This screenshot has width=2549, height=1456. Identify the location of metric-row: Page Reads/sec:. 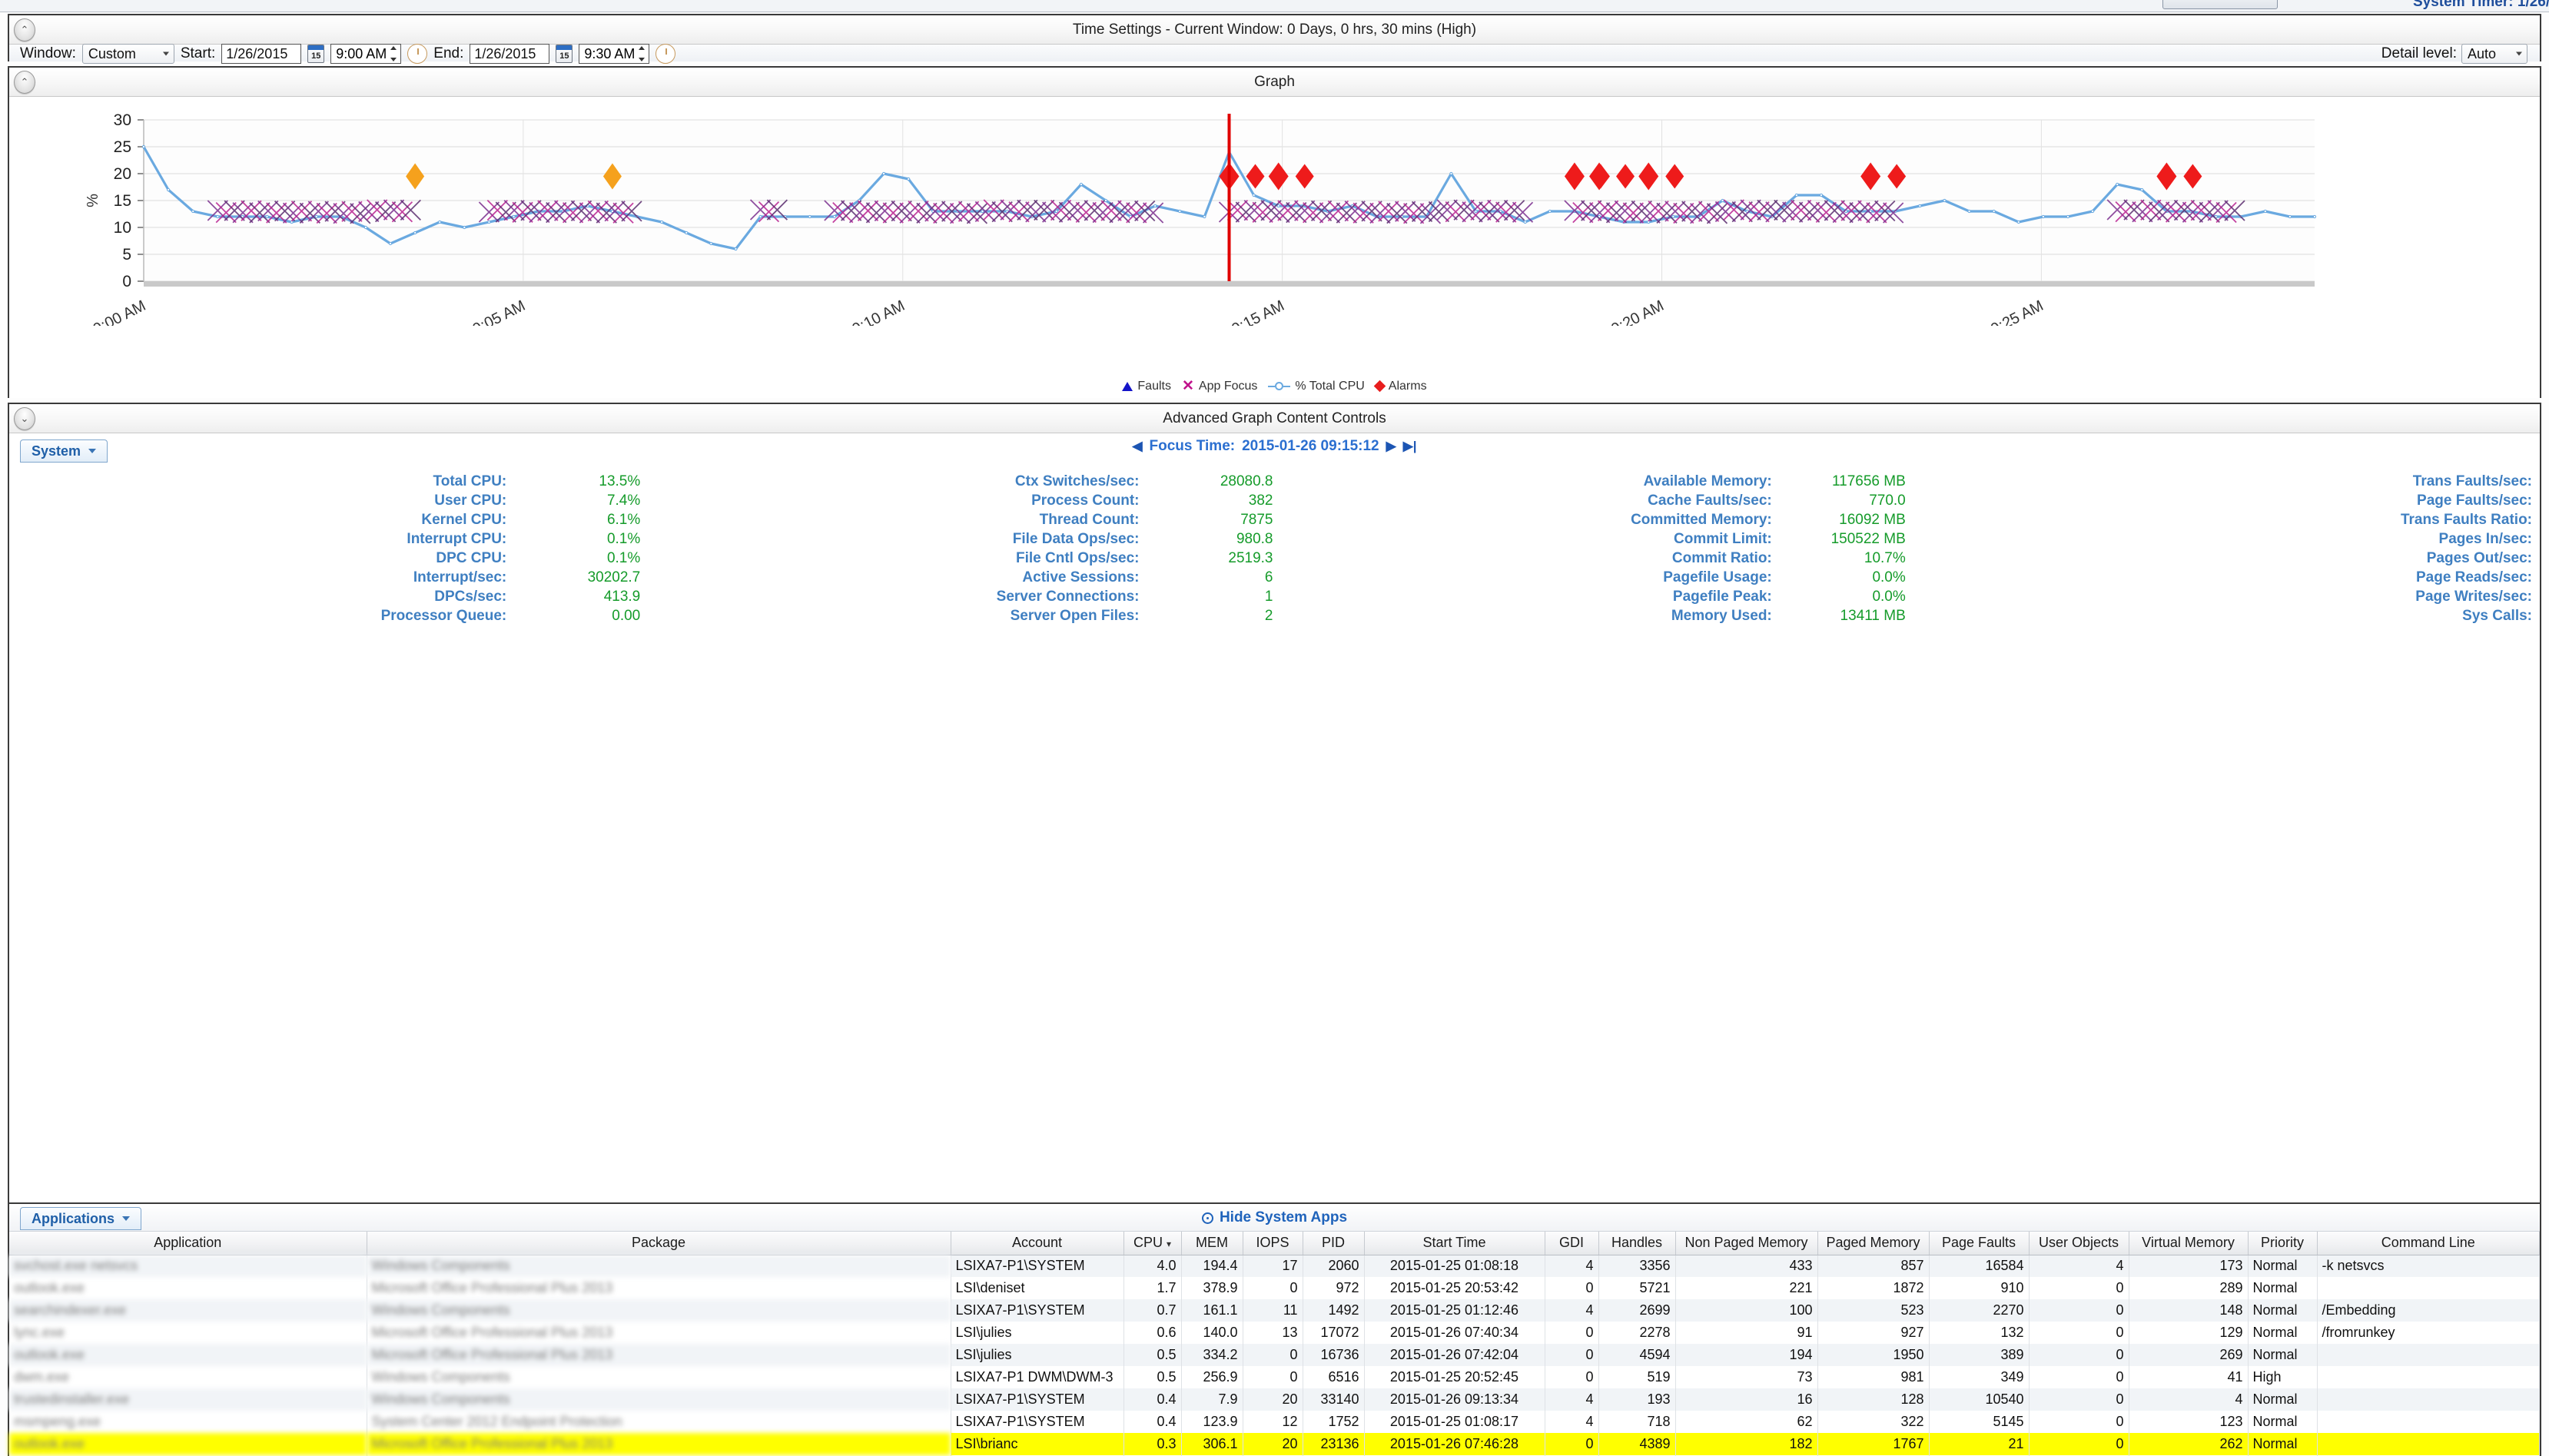
(2223, 578).